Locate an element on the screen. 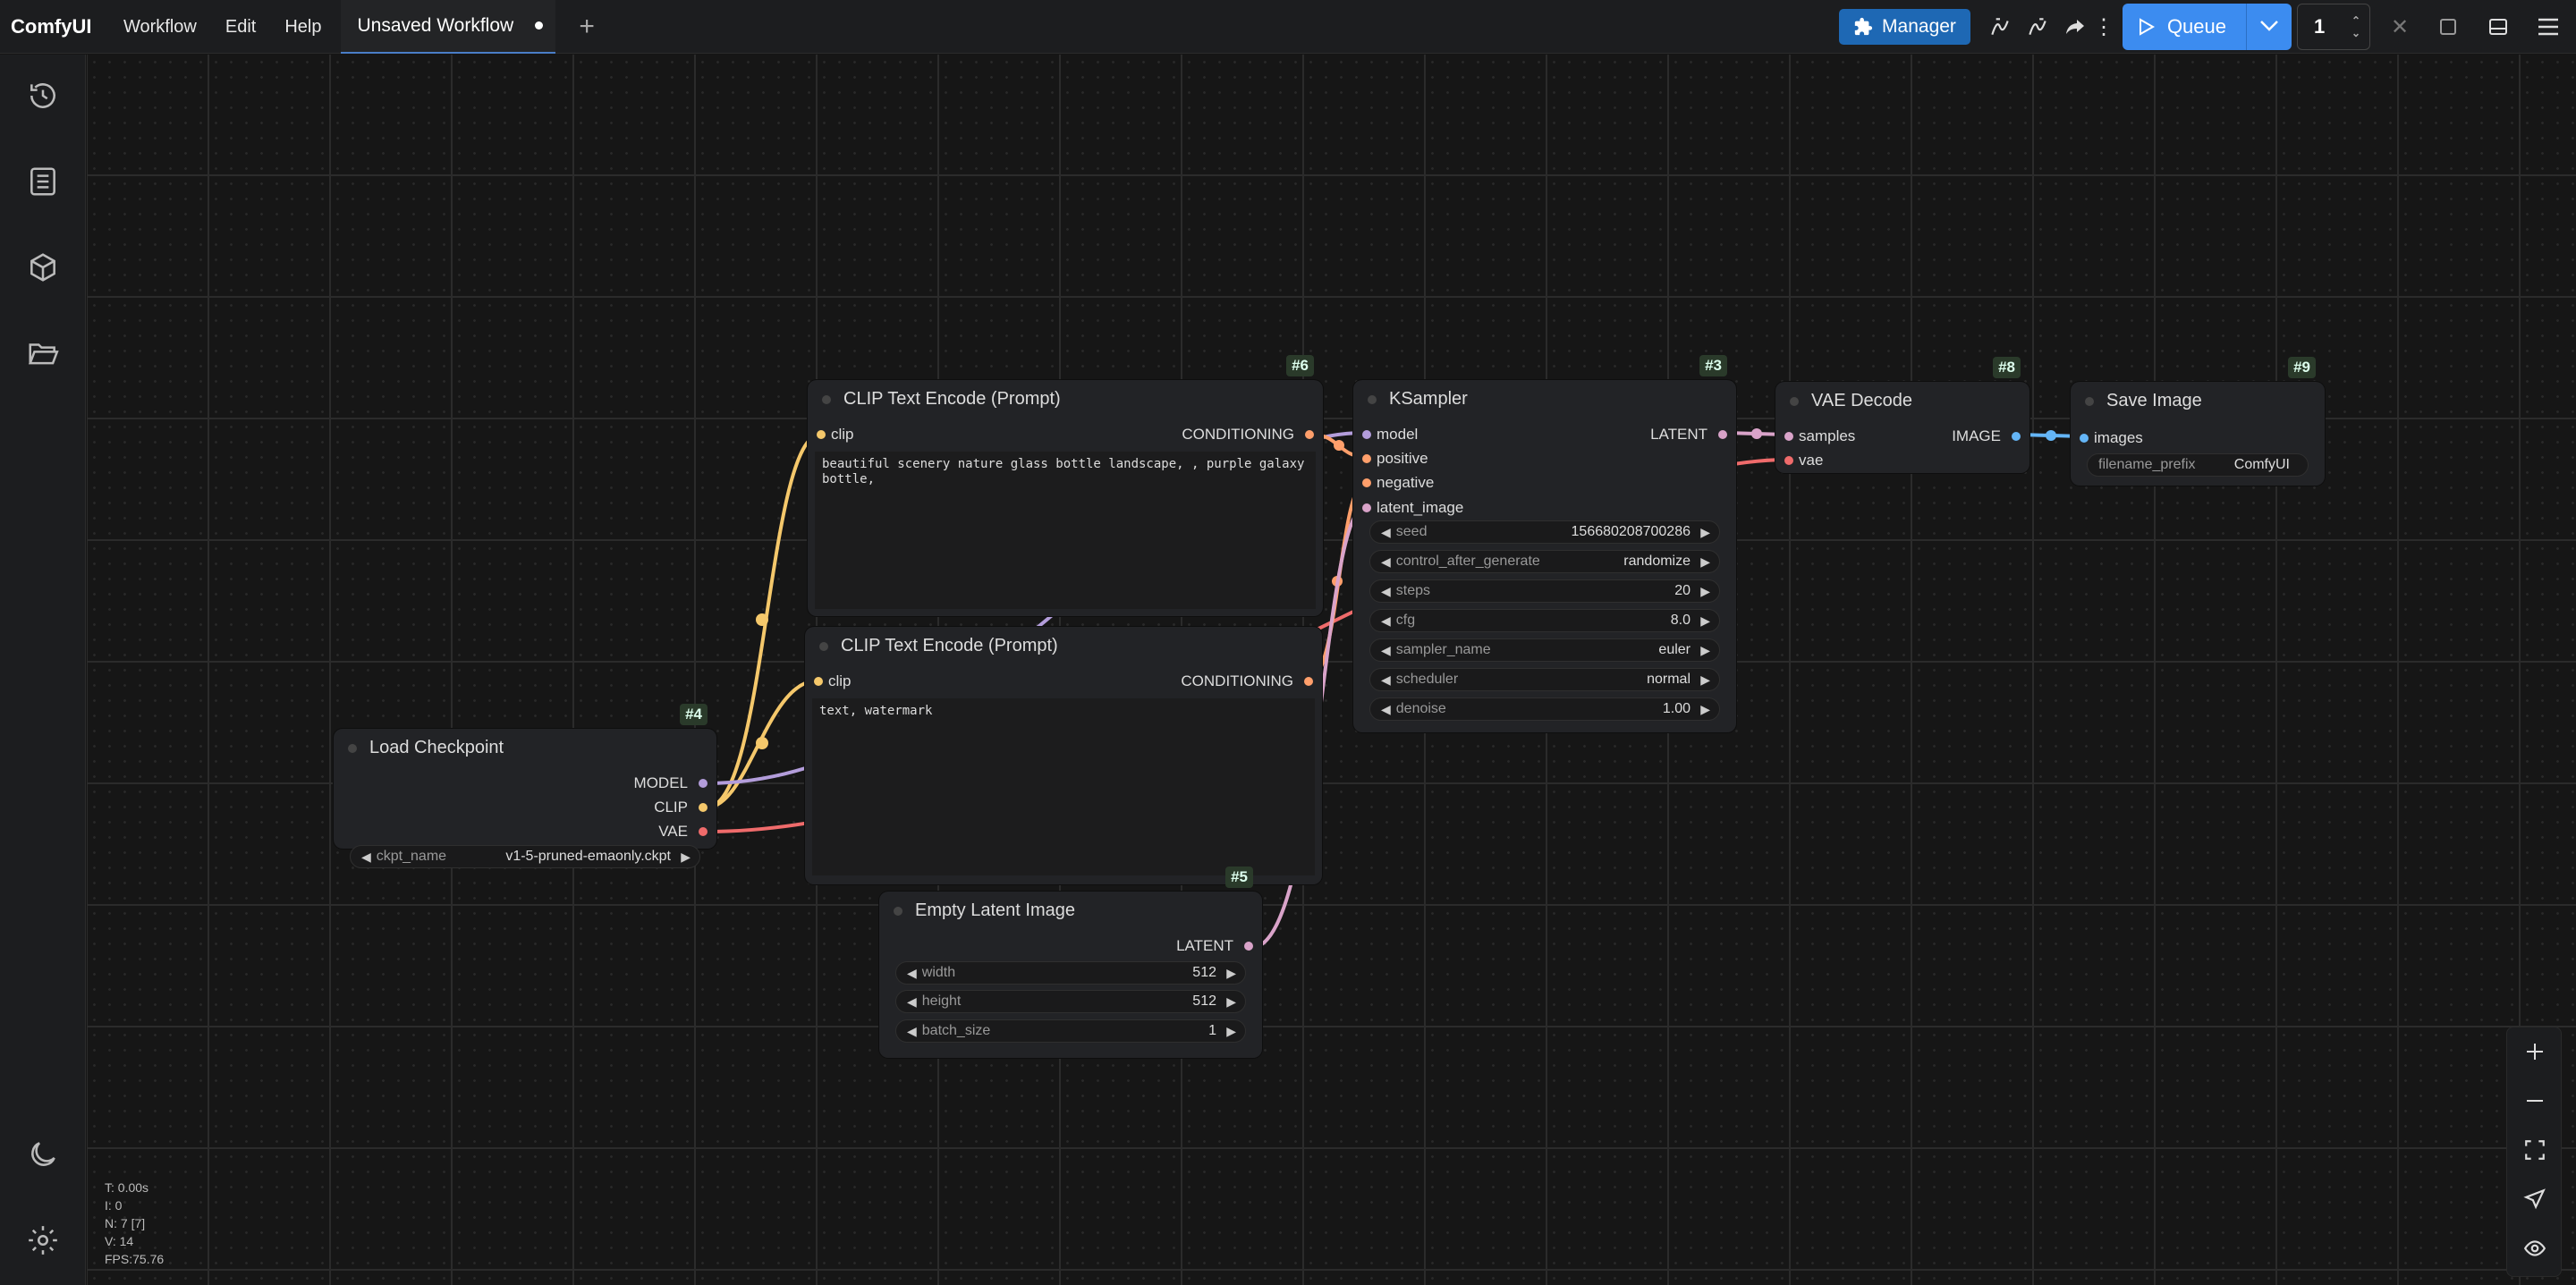  more-vertical-icon: ⋮ is located at coordinates (2103, 27).